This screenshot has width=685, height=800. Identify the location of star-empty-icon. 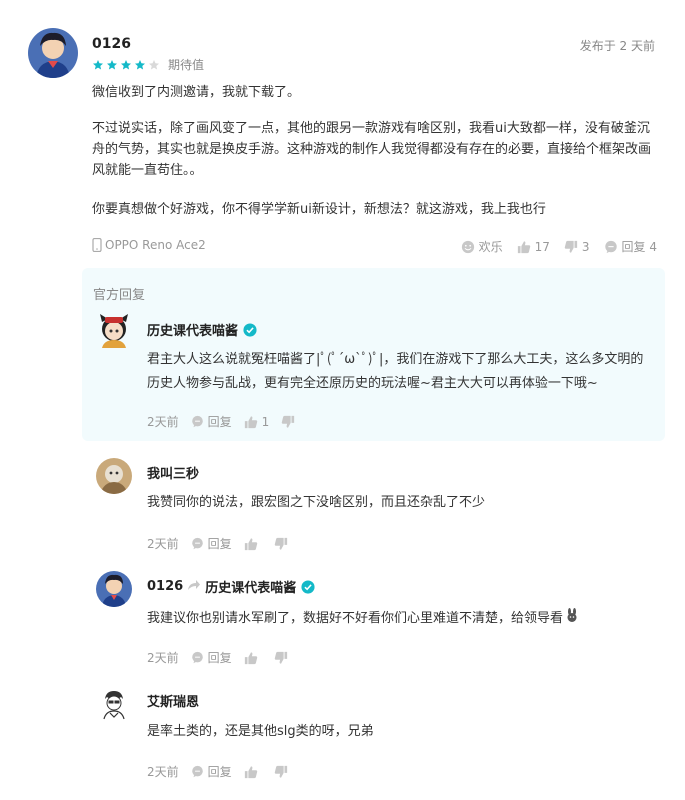
(154, 65).